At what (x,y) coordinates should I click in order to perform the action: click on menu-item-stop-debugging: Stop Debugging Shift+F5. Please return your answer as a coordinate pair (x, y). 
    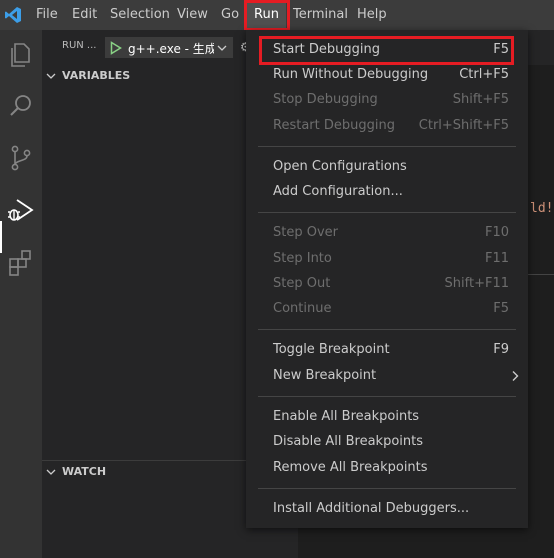
    Looking at the image, I should click on (387, 100).